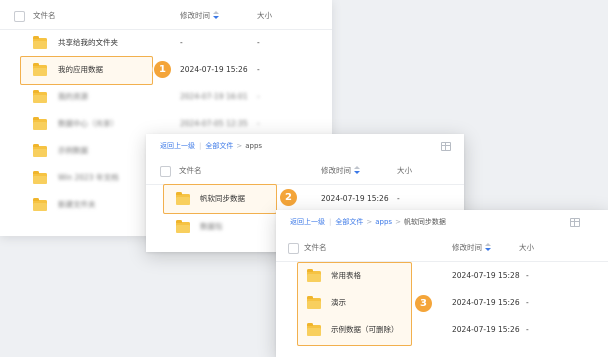 The image size is (608, 357). I want to click on table-row: 数据中心（共享） 2024-07-05 12:35 -, so click(166, 123).